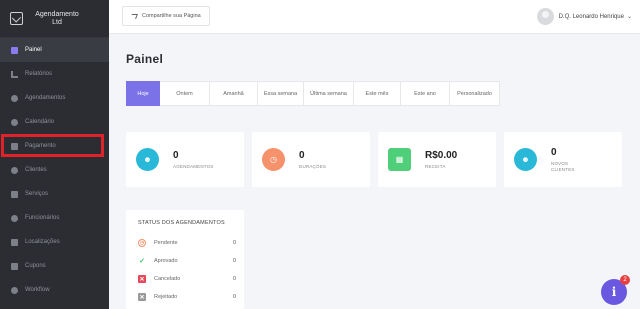 The image size is (640, 309). I want to click on stat-card-agendamentos: ☻ 0 AGENDAMENTOS, so click(185, 159).